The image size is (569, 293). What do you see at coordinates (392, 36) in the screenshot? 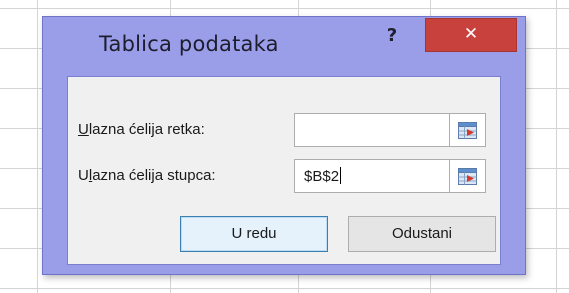
I see `help-button: ?` at bounding box center [392, 36].